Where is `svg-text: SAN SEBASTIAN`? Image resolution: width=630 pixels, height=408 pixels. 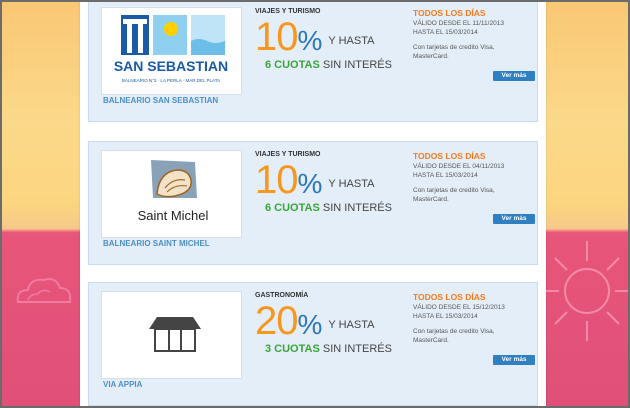
svg-text: SAN SEBASTIAN is located at coordinates (171, 66).